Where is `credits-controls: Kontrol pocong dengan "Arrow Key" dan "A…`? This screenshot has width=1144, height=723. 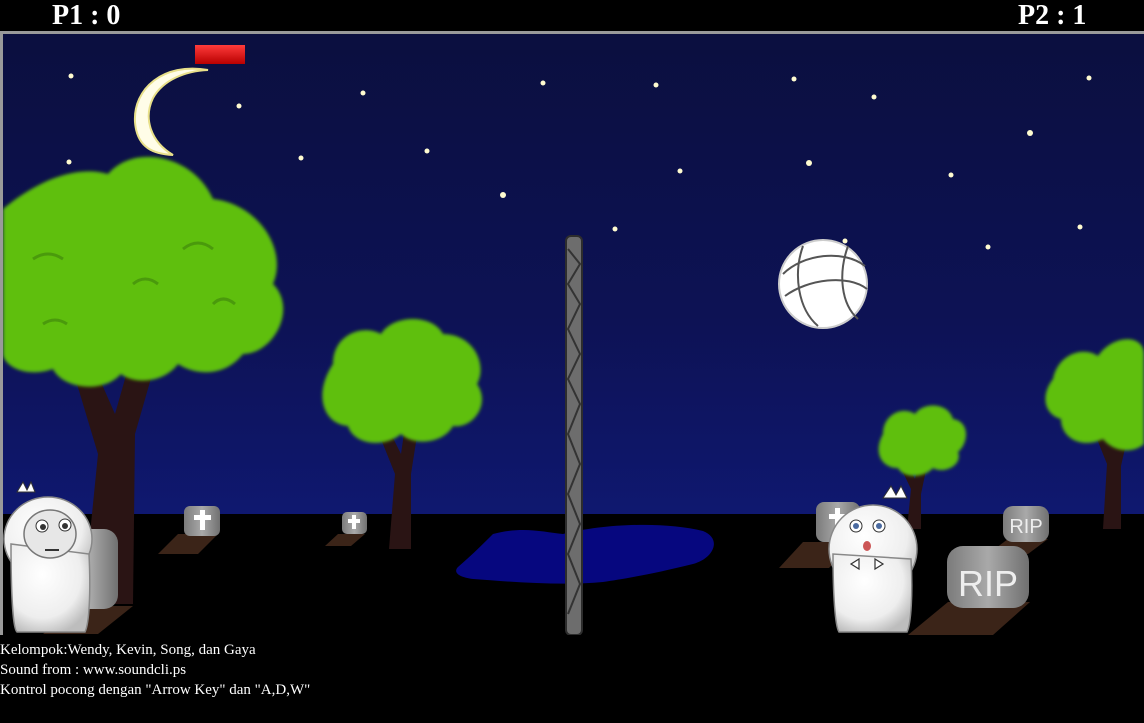
credits-controls: Kontrol pocong dengan "Arrow Key" dan "A… is located at coordinates (155, 690).